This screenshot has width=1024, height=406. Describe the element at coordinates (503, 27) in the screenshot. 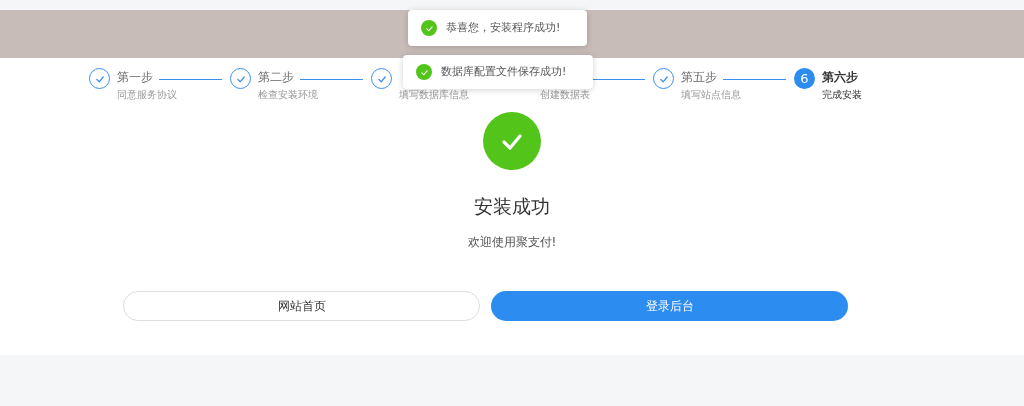

I see `toast-text: 恭喜您，安装程序成功!` at that location.